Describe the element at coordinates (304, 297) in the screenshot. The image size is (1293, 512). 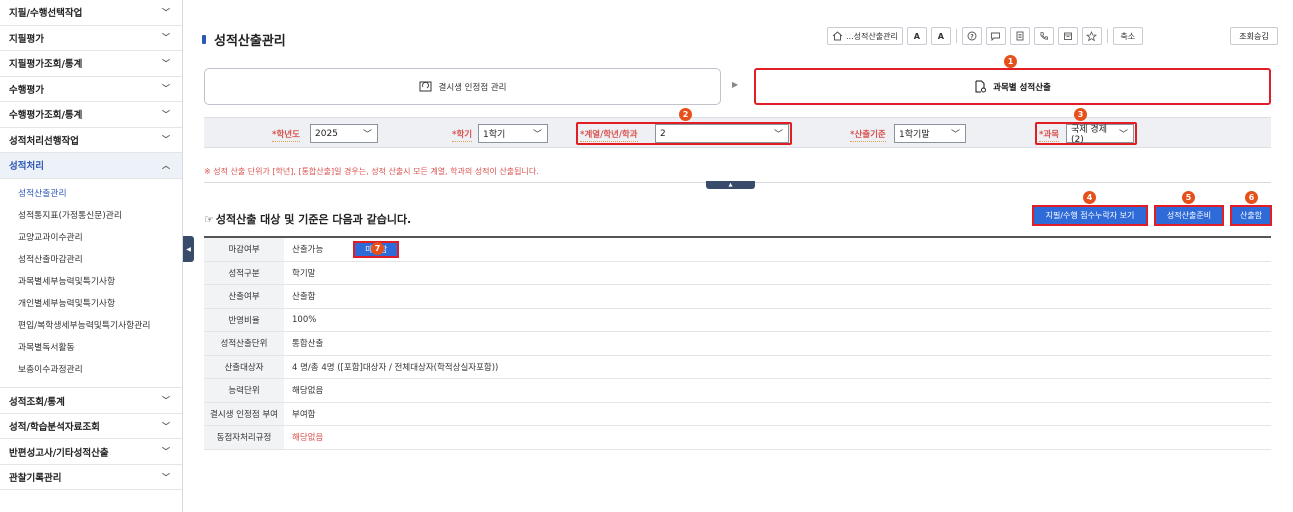
I see `row-value: 산출함` at that location.